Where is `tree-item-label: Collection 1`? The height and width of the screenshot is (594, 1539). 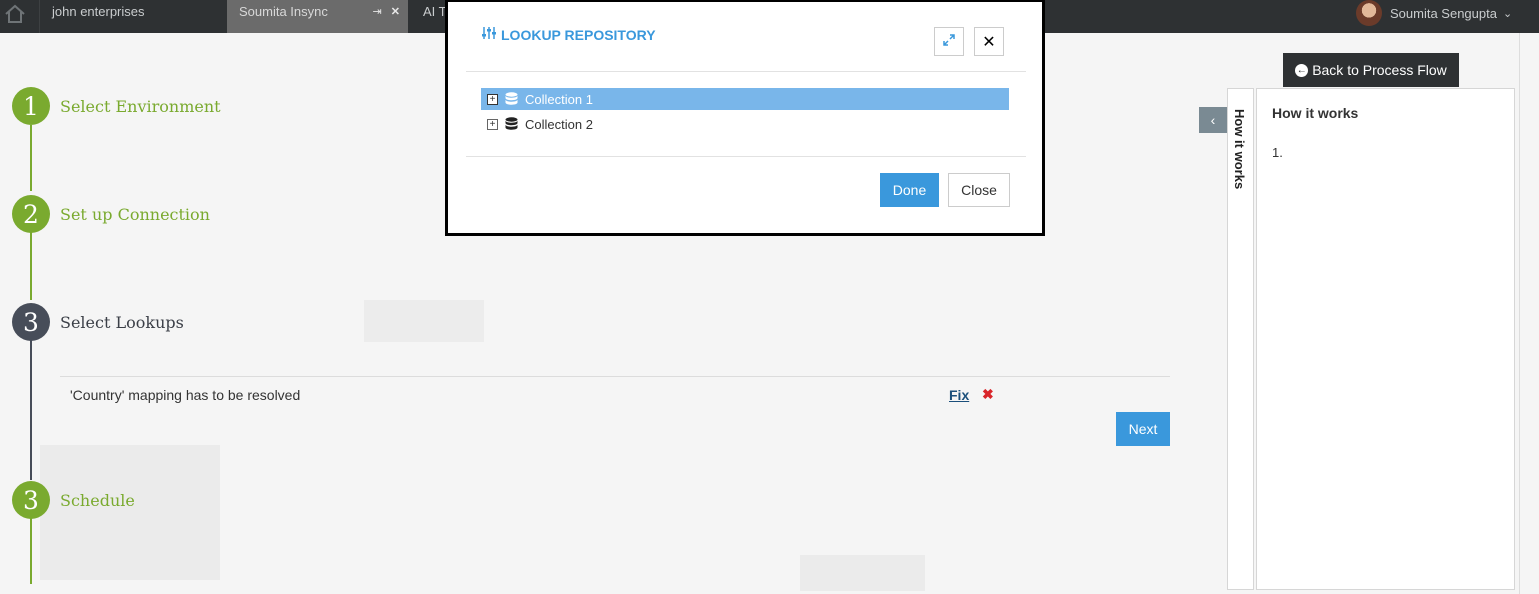 tree-item-label: Collection 1 is located at coordinates (559, 99).